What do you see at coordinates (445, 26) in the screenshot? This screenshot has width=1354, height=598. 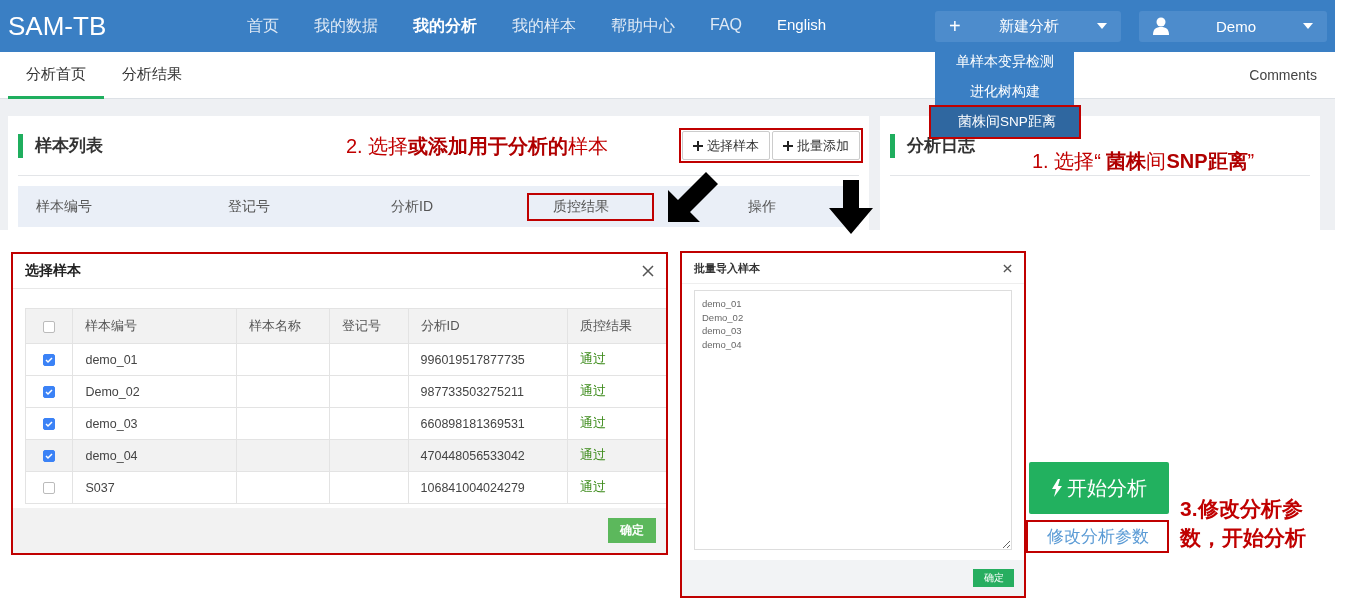 I see `nav-link: 我的分析` at bounding box center [445, 26].